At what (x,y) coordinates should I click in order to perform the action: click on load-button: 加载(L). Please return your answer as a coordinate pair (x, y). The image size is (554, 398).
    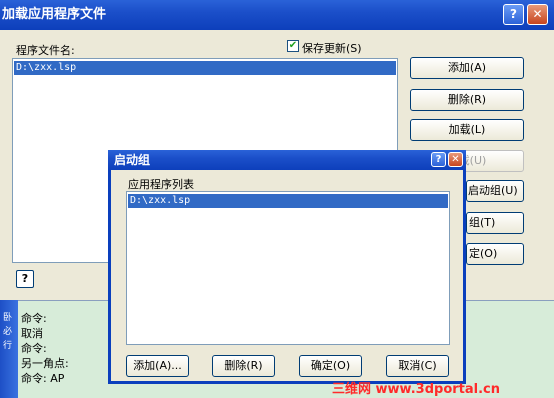
    Looking at the image, I should click on (467, 130).